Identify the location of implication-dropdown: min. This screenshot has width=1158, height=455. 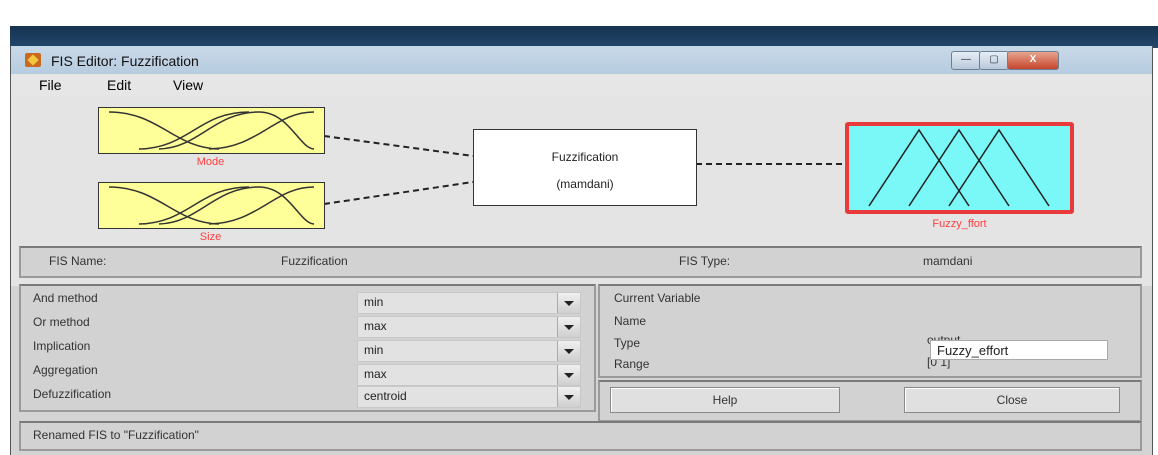
(469, 351).